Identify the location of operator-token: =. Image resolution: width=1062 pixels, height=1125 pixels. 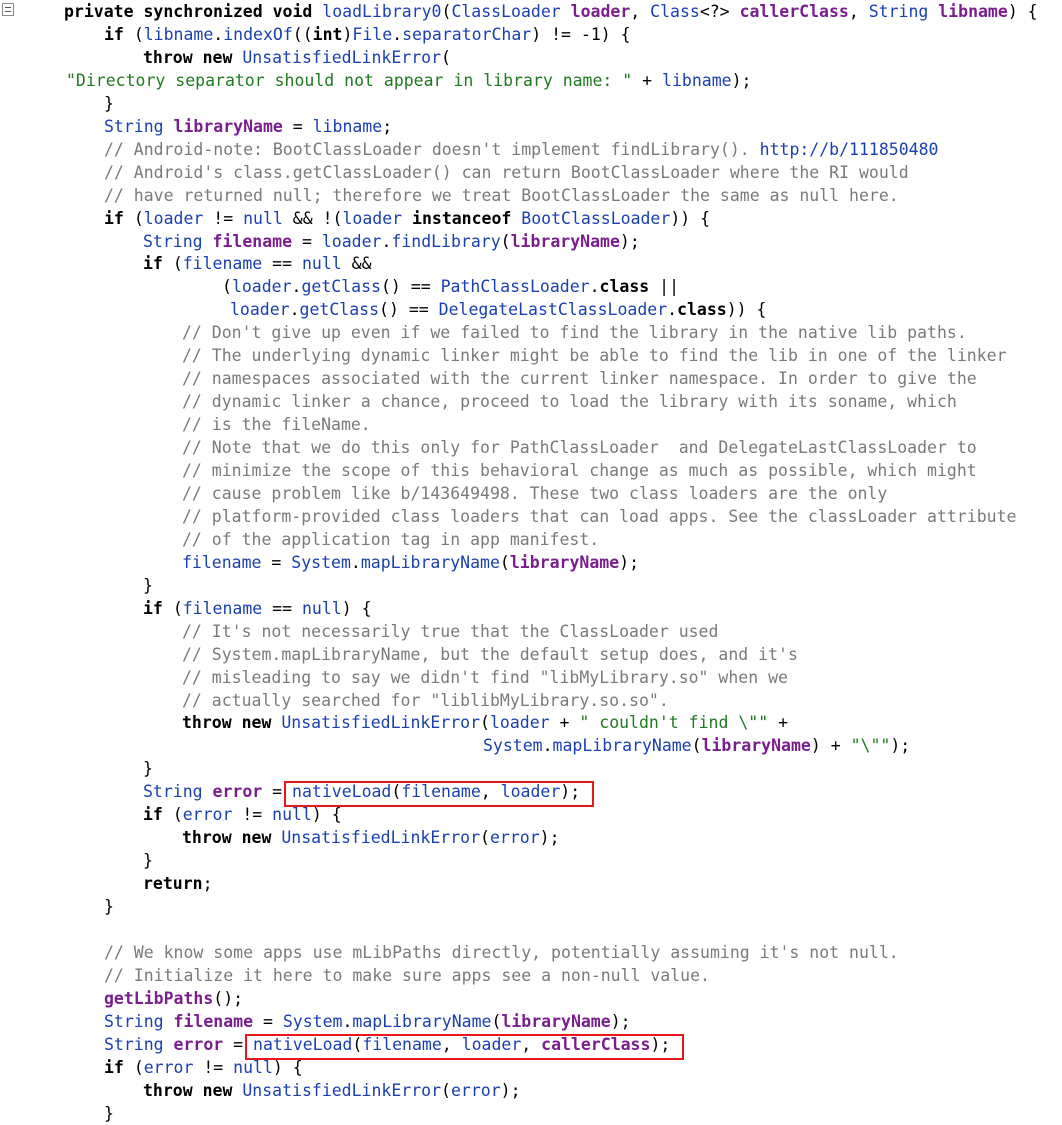
(297, 126).